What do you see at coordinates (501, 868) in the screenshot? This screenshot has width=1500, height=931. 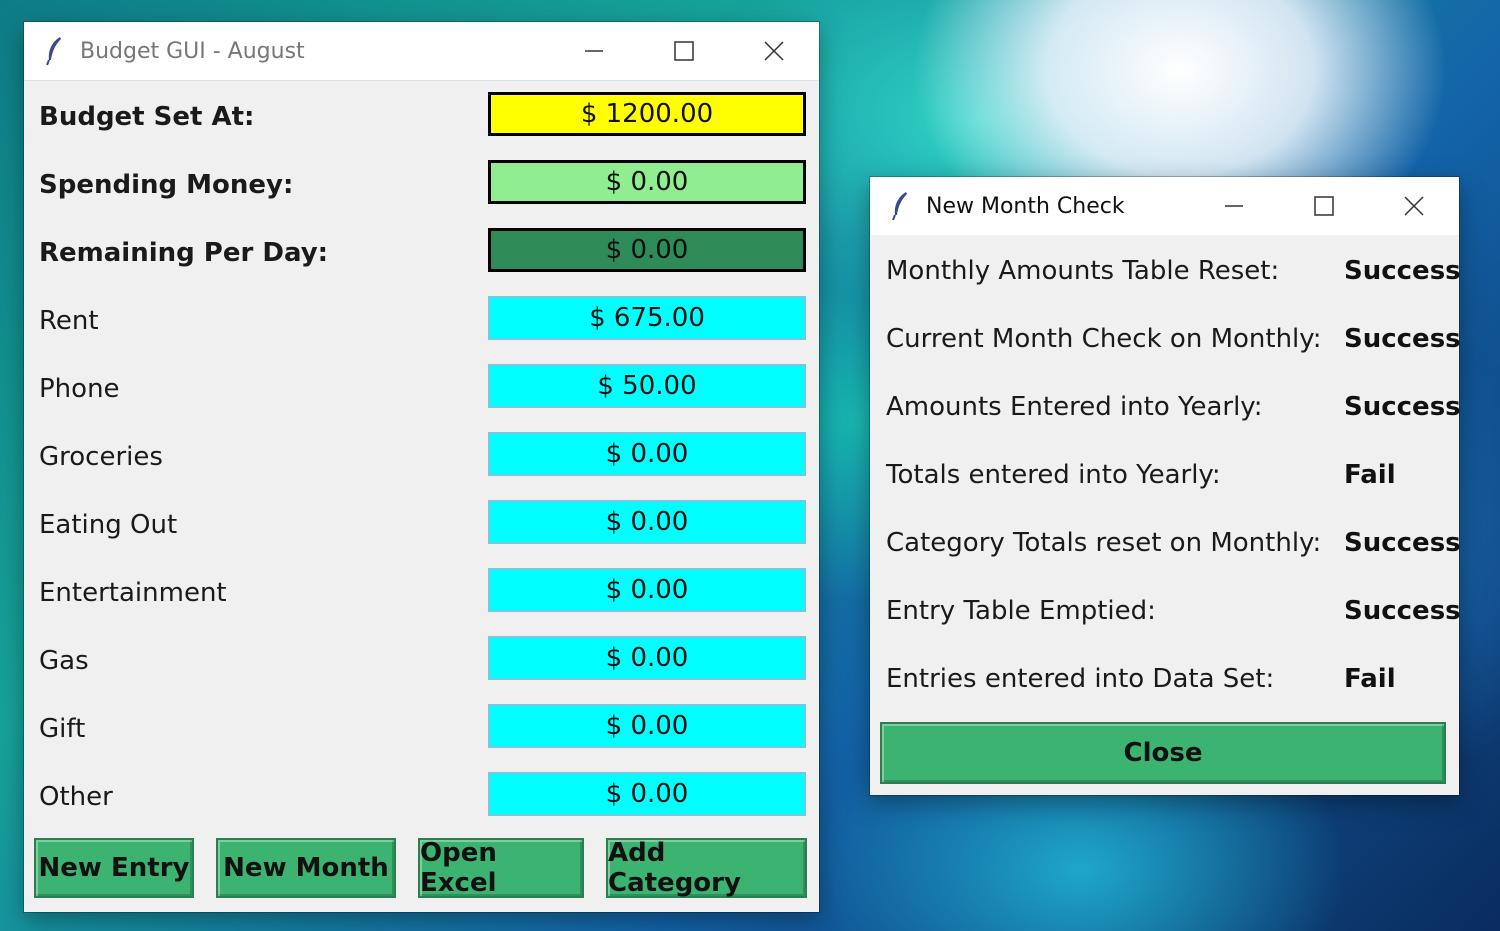 I see `open-excel-button: Open Excel` at bounding box center [501, 868].